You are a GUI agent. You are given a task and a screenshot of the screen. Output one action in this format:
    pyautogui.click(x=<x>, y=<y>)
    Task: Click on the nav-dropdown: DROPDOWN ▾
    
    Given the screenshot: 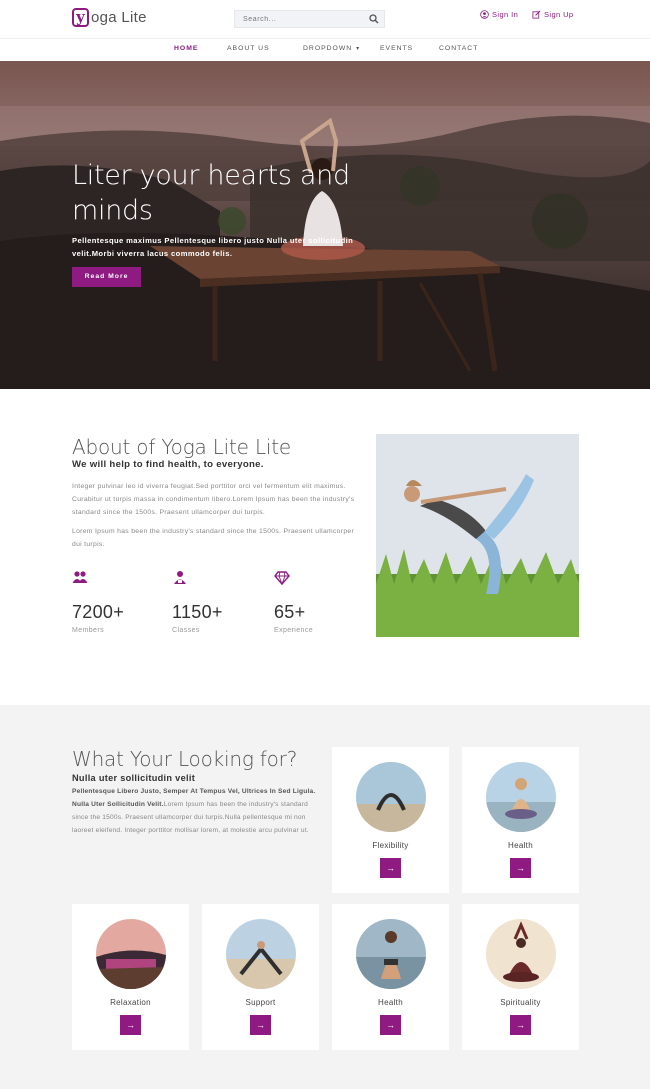 What is the action you would take?
    pyautogui.click(x=331, y=48)
    